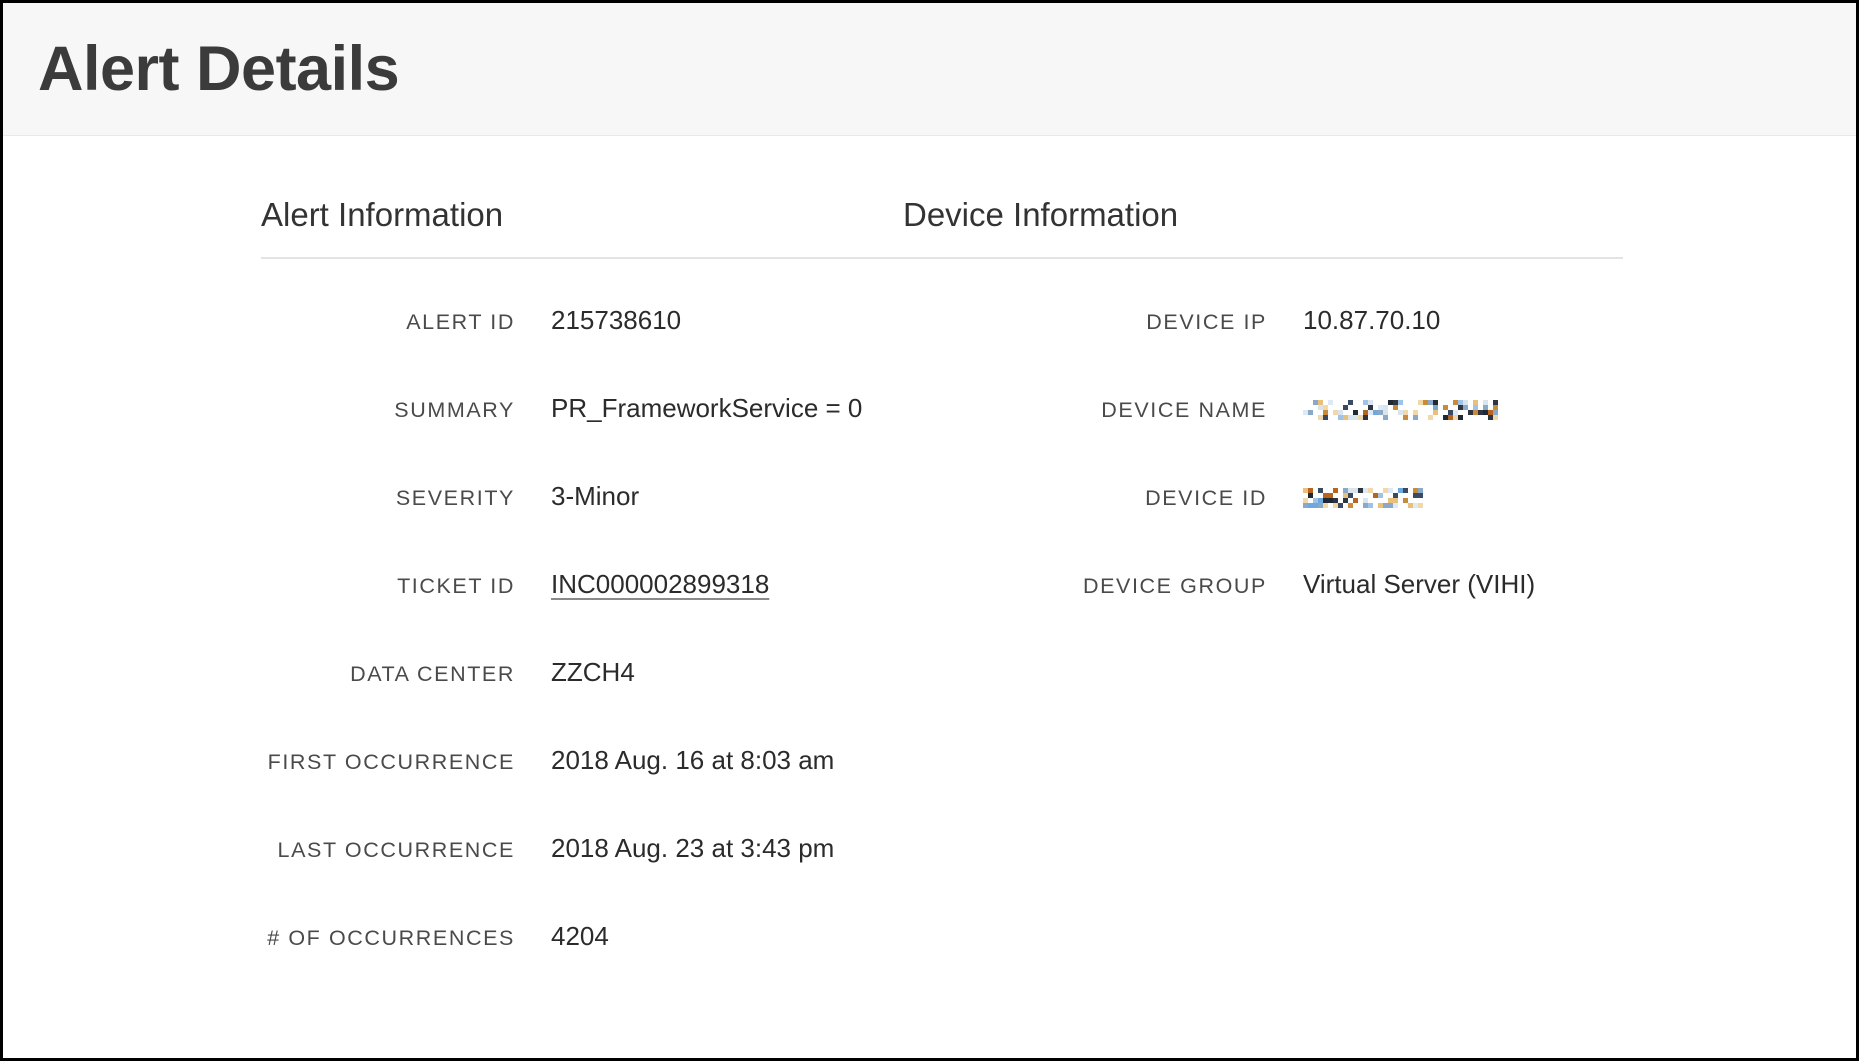  Describe the element at coordinates (1206, 498) in the screenshot. I see `field-label-device-id: DEVICE ID` at that location.